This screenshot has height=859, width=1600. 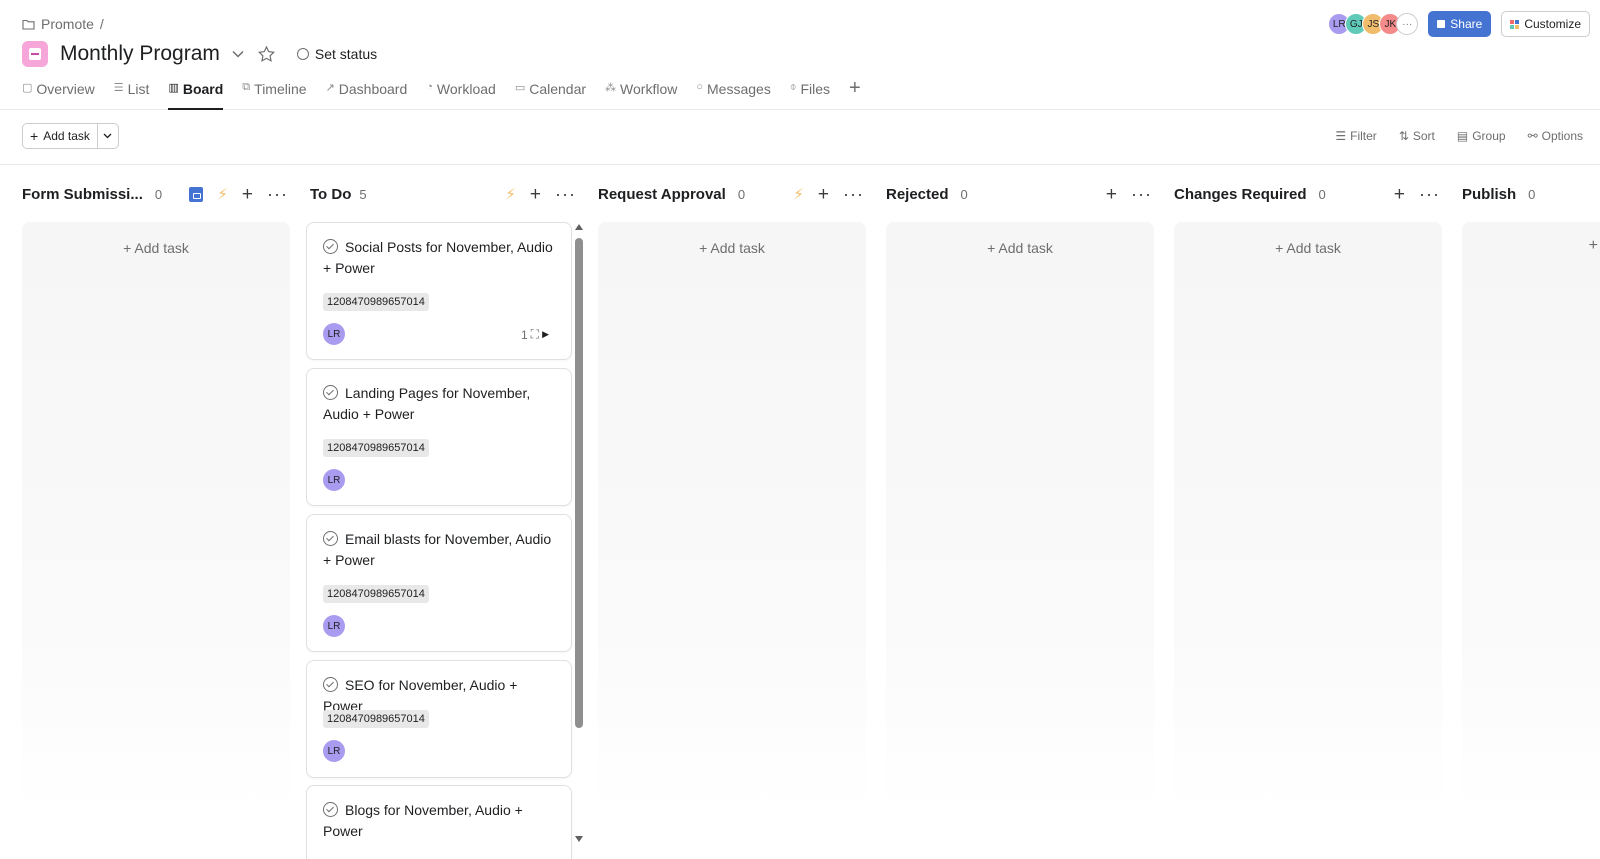 What do you see at coordinates (132, 95) in the screenshot?
I see `tab-list: ☰ List` at bounding box center [132, 95].